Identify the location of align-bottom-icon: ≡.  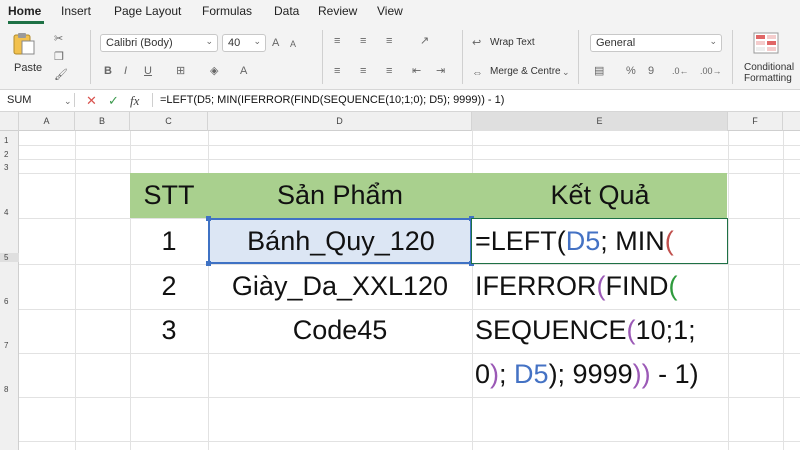
(389, 41).